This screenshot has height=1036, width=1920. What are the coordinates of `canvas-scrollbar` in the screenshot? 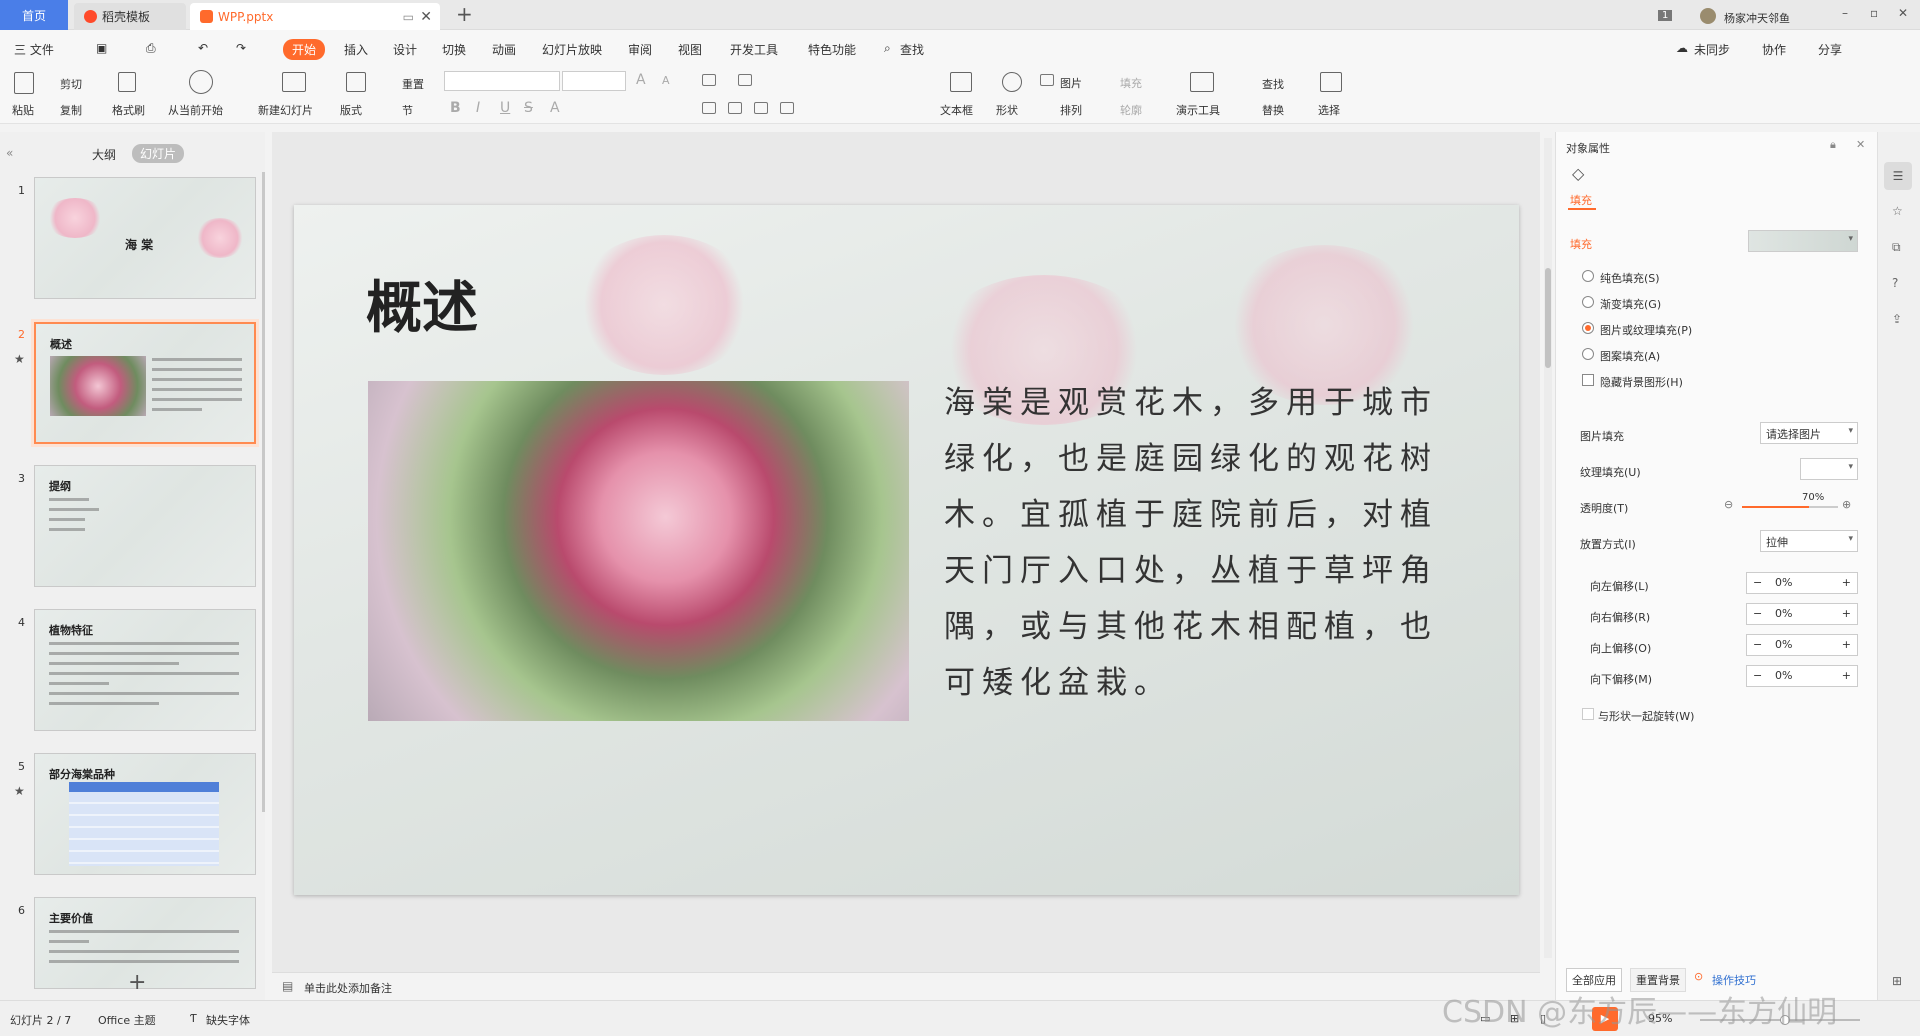 It's located at (1548, 548).